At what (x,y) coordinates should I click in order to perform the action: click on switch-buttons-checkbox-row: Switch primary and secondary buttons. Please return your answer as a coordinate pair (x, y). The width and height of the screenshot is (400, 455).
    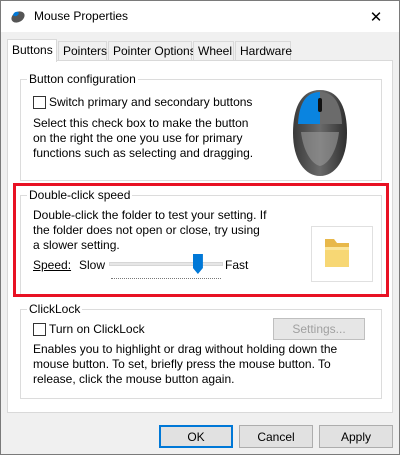
    Looking at the image, I should click on (142, 102).